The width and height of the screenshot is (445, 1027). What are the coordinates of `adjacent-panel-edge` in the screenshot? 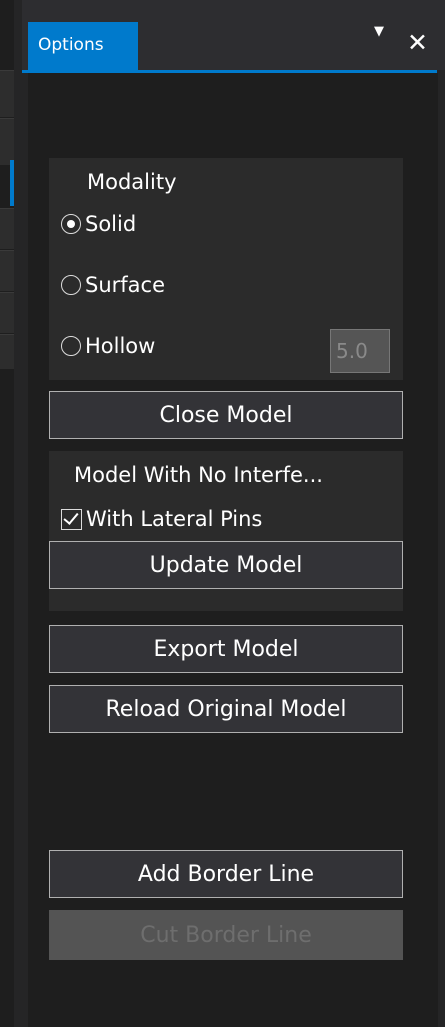 It's located at (7, 513).